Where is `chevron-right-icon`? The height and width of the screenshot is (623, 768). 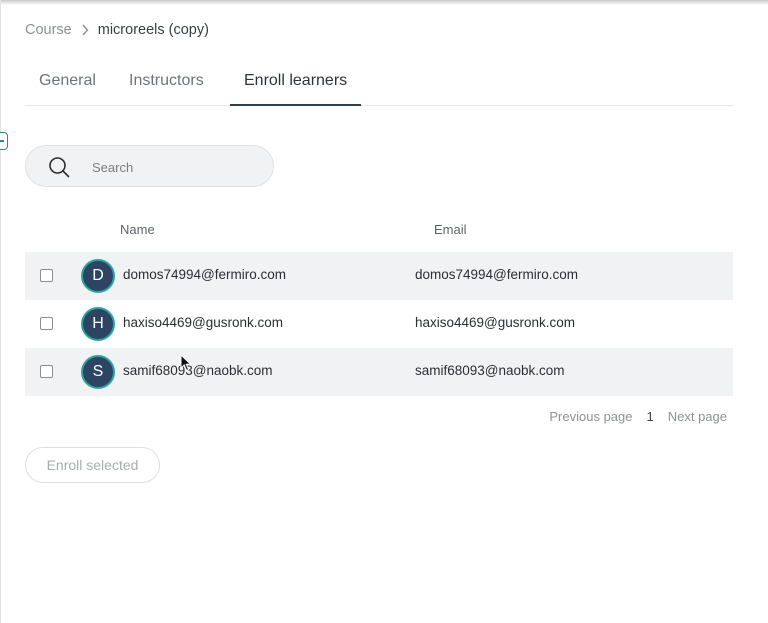 chevron-right-icon is located at coordinates (85, 30).